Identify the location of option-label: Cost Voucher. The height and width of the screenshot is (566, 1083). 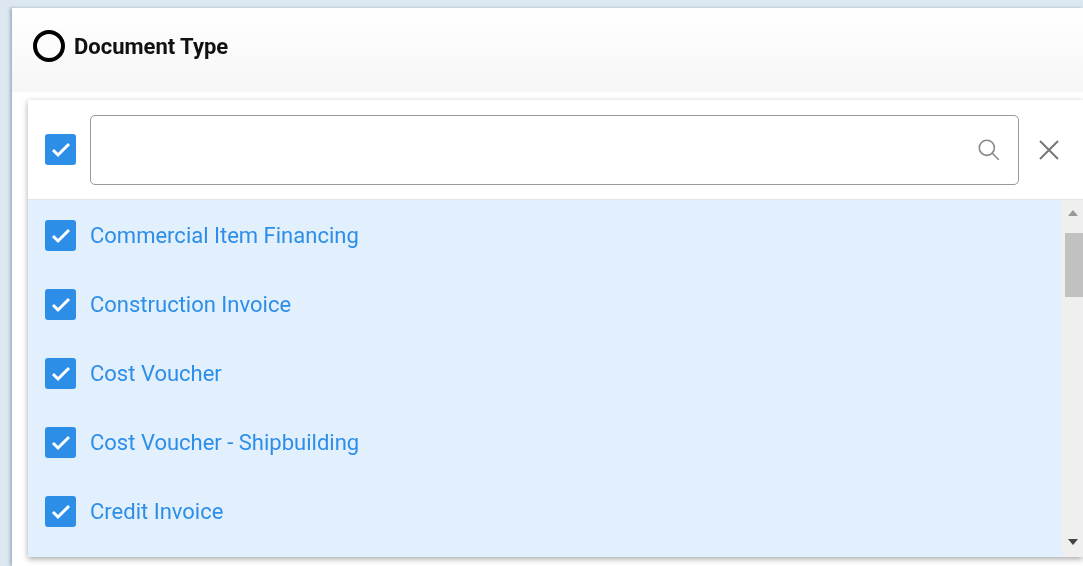
(156, 373).